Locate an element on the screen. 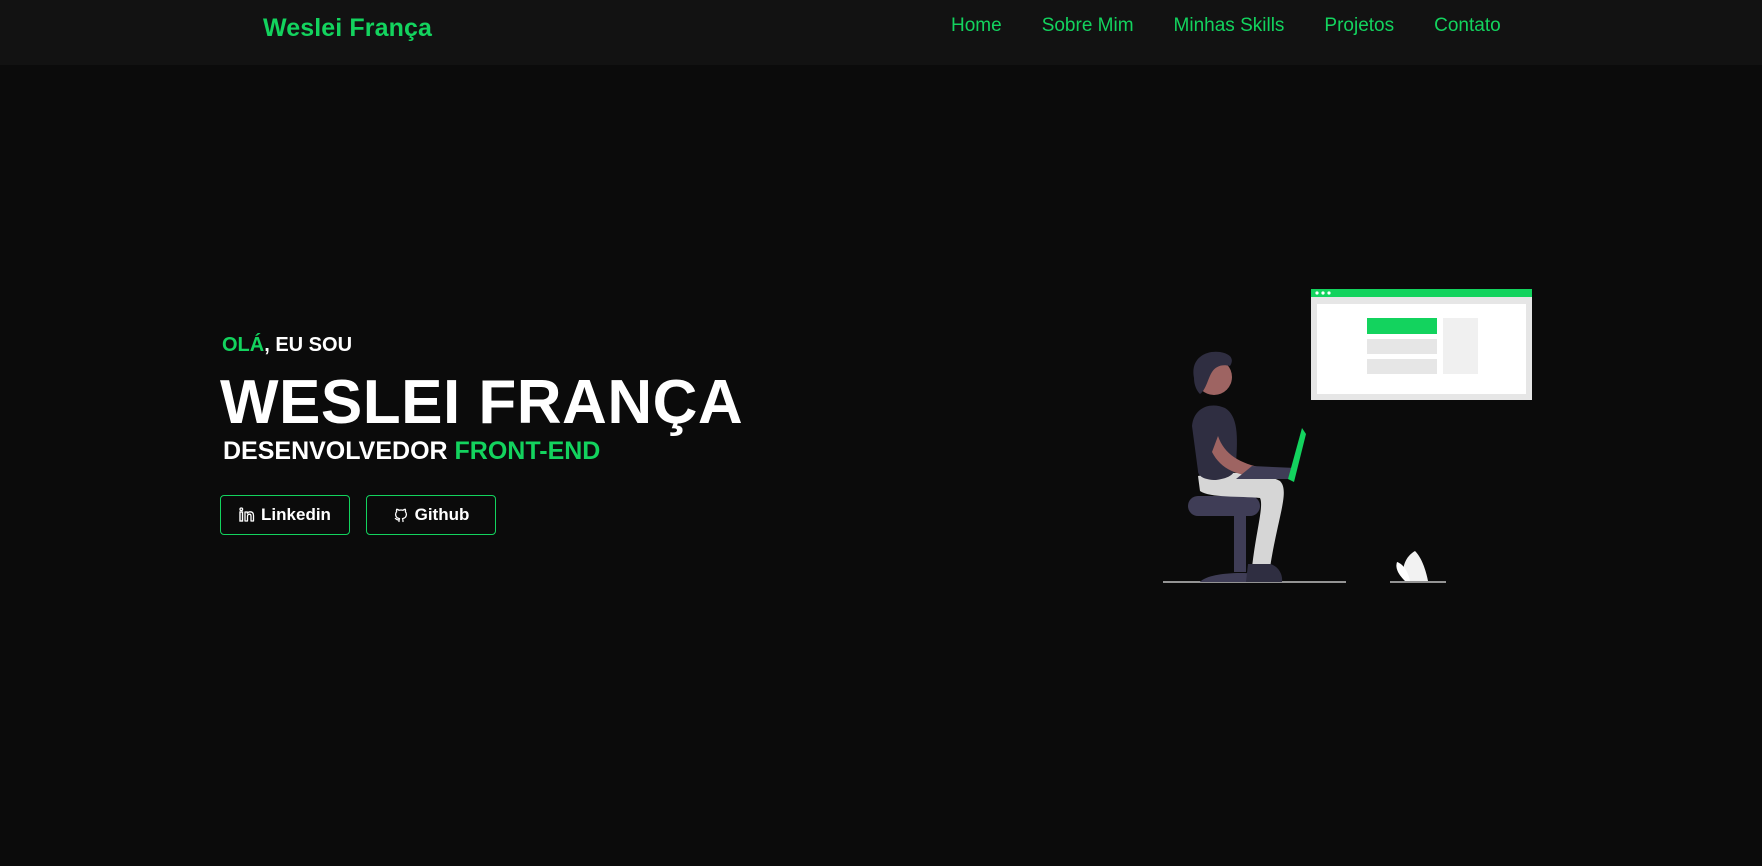 The width and height of the screenshot is (1762, 866). hero-greeting: OLÁ, EU SOU is located at coordinates (287, 345).